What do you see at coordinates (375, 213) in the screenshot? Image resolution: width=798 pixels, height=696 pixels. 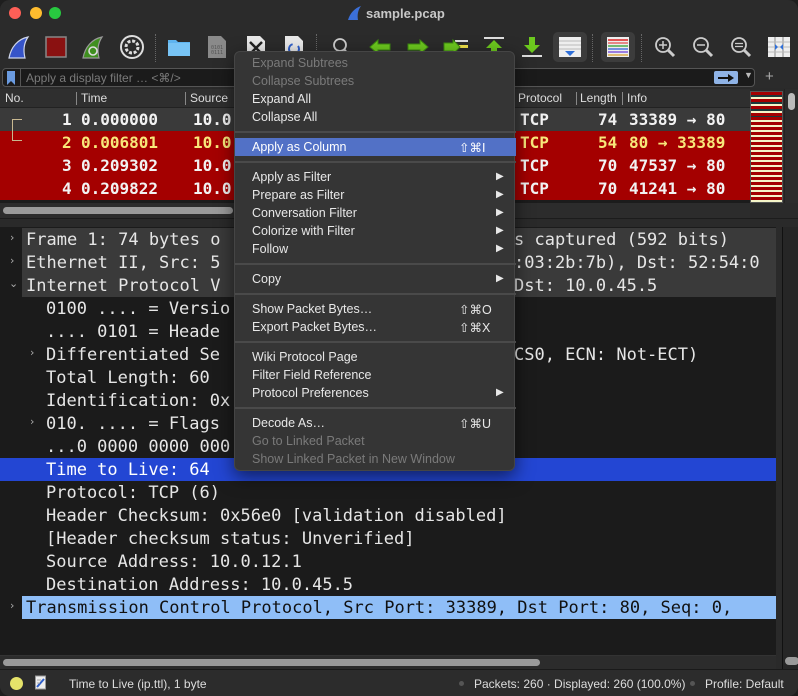 I see `menu-item-conversation-filter: Conversation Filter ▶` at bounding box center [375, 213].